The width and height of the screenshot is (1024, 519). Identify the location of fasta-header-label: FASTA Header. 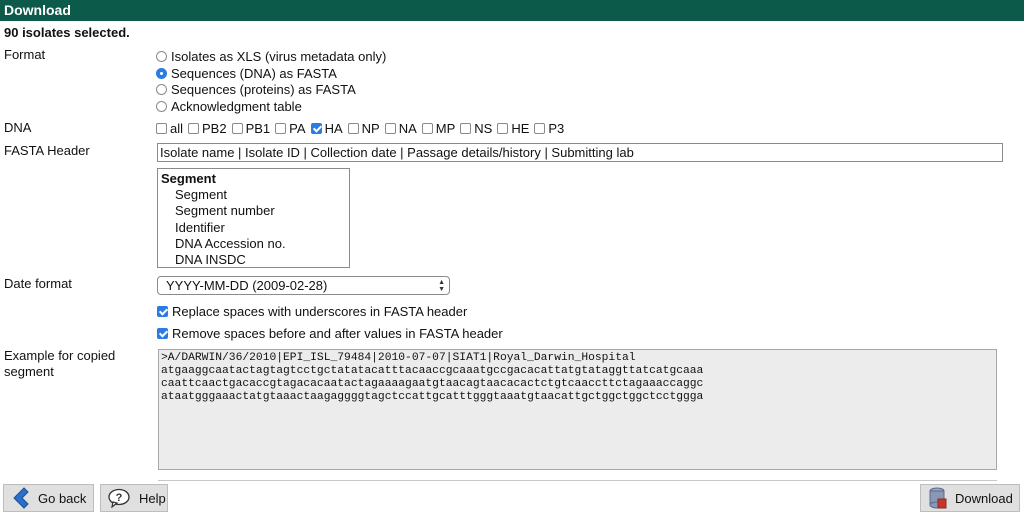
(47, 150).